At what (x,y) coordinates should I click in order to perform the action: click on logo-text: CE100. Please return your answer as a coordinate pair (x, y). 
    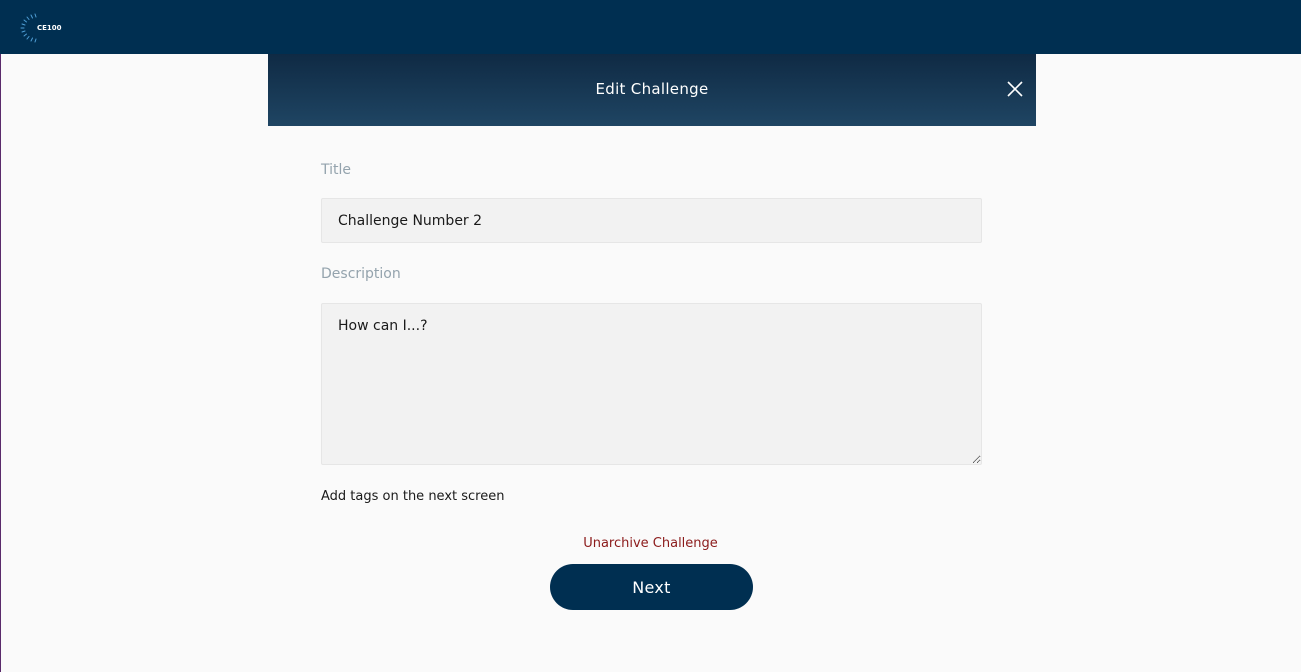
    Looking at the image, I should click on (49, 28).